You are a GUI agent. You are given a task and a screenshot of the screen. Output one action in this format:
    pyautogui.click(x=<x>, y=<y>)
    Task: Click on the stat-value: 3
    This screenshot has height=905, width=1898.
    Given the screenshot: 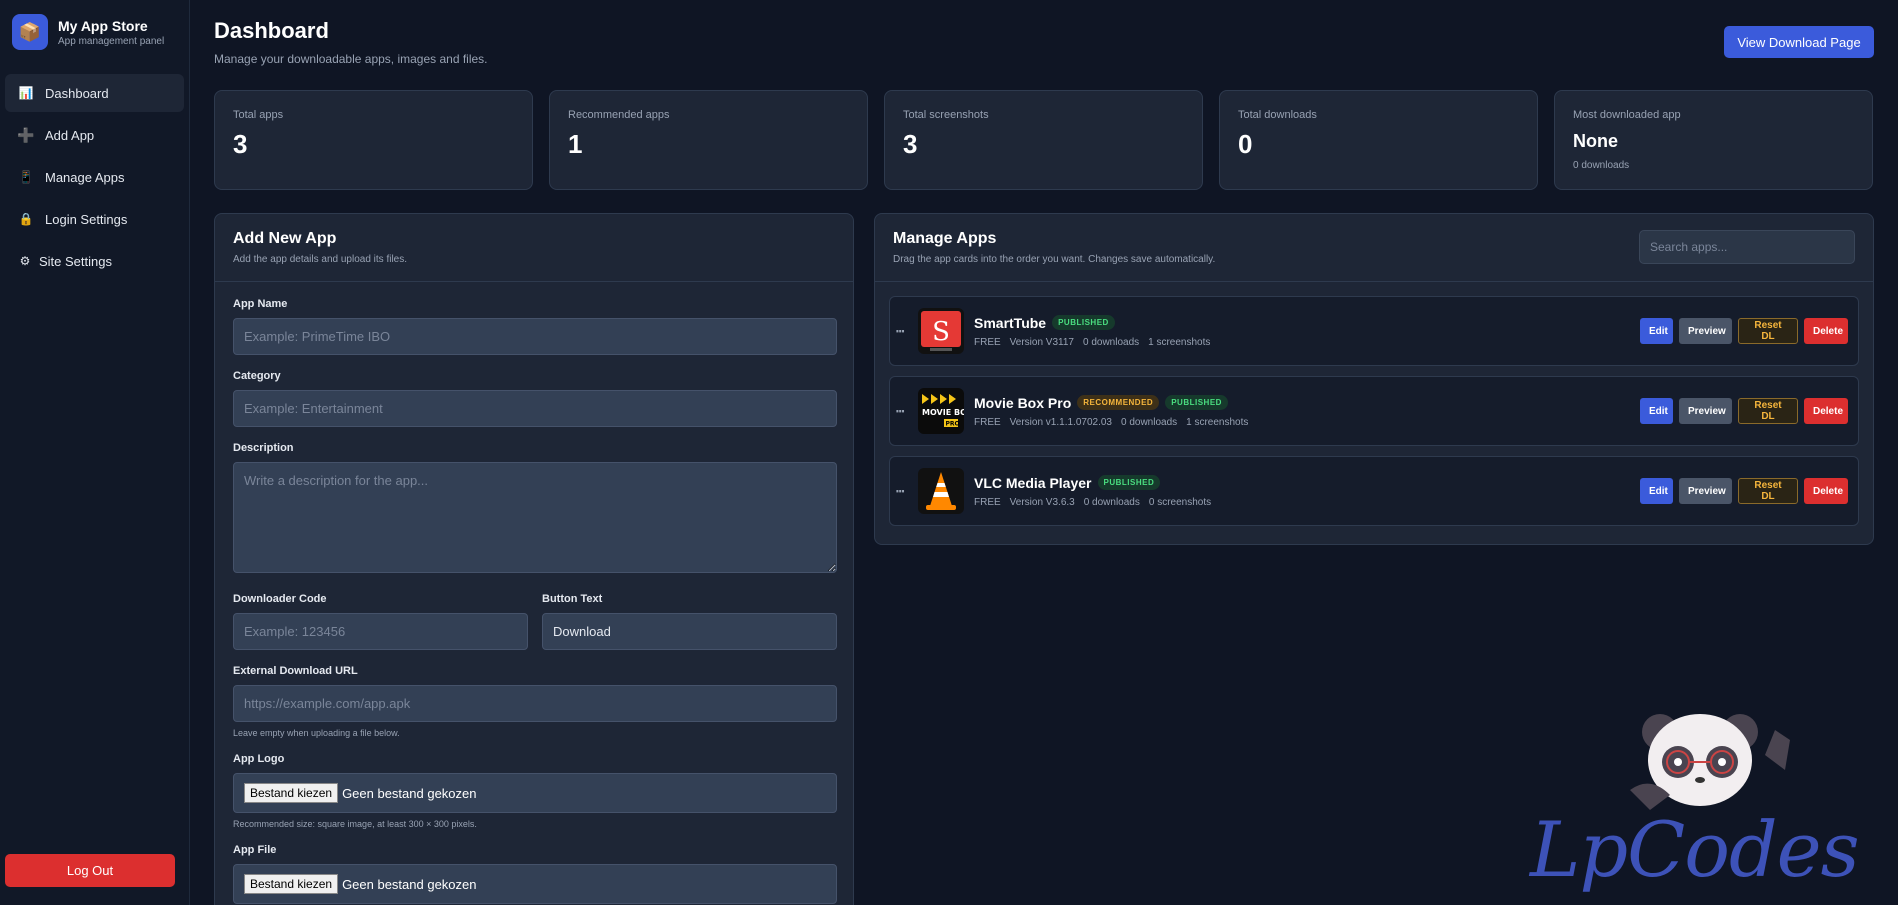 What is the action you would take?
    pyautogui.click(x=910, y=144)
    